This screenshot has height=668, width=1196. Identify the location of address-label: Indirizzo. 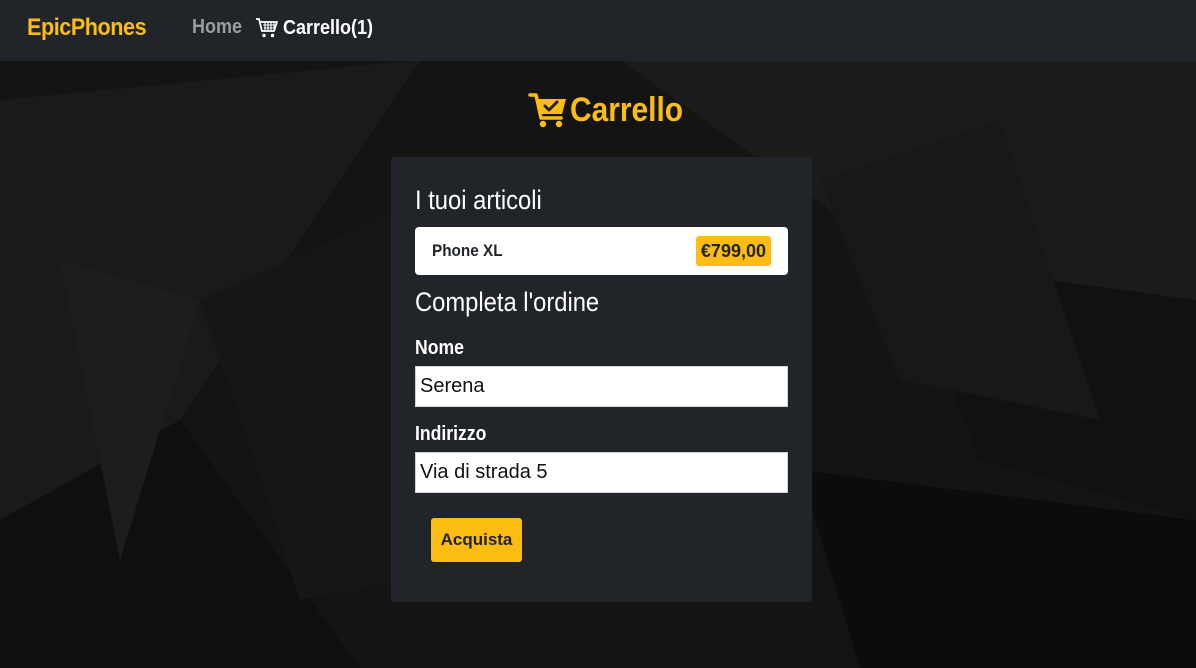
(451, 434).